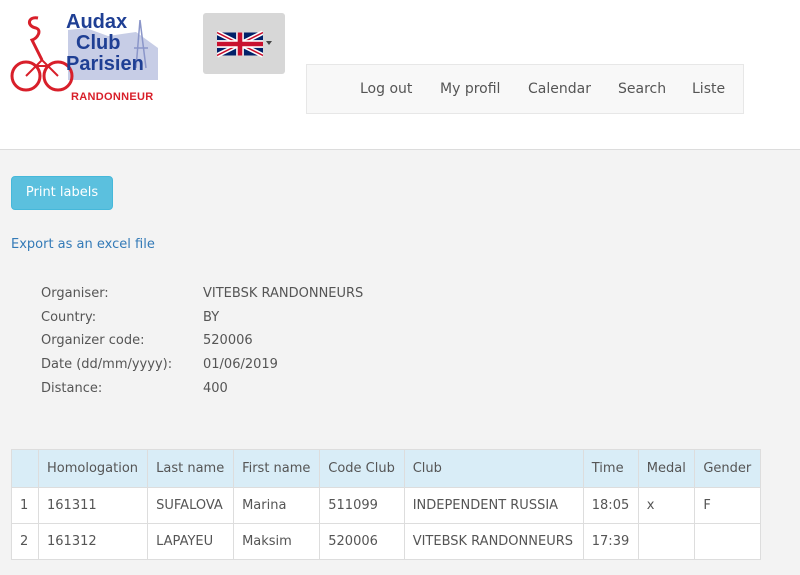 Image resolution: width=800 pixels, height=575 pixels. I want to click on code-club-cell: 511099, so click(362, 505).